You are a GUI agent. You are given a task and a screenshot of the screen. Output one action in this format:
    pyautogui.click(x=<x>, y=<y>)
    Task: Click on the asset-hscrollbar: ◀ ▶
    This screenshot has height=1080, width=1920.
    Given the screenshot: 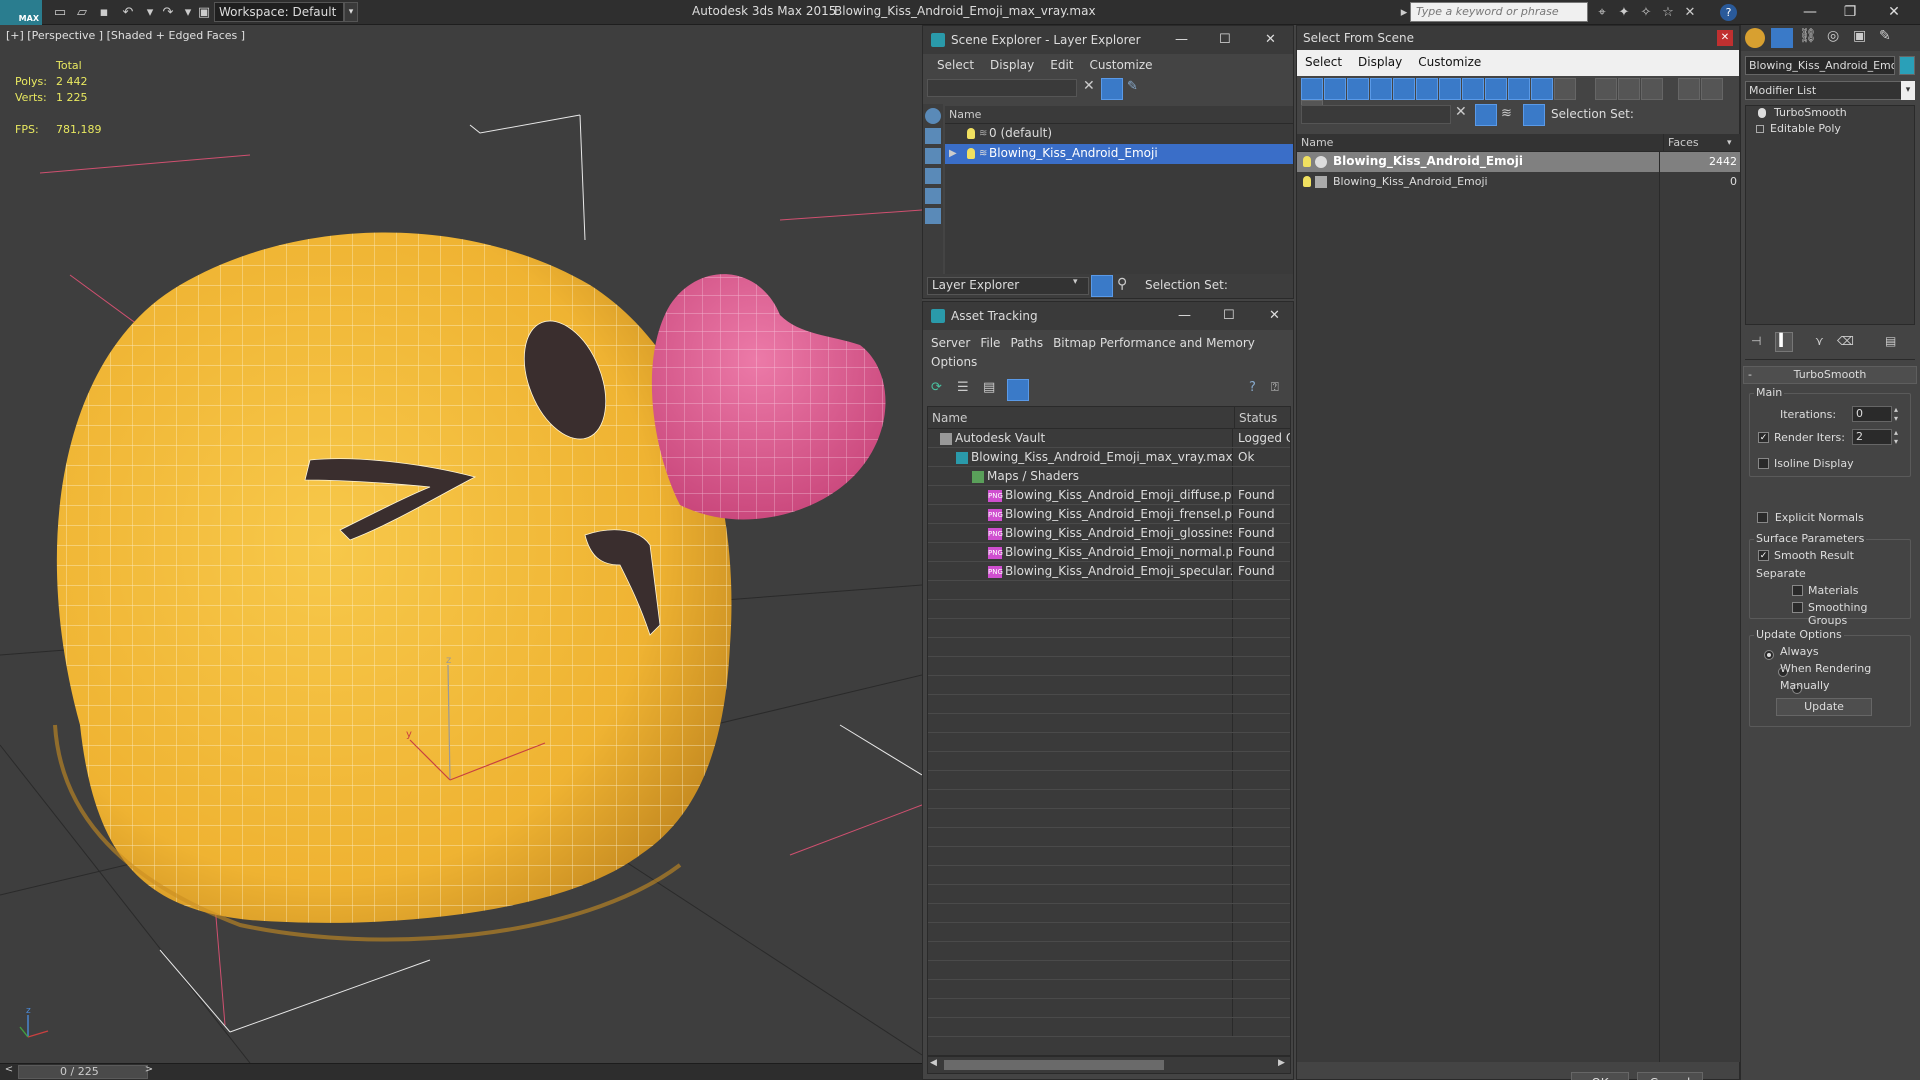 What is the action you would take?
    pyautogui.click(x=1109, y=1065)
    